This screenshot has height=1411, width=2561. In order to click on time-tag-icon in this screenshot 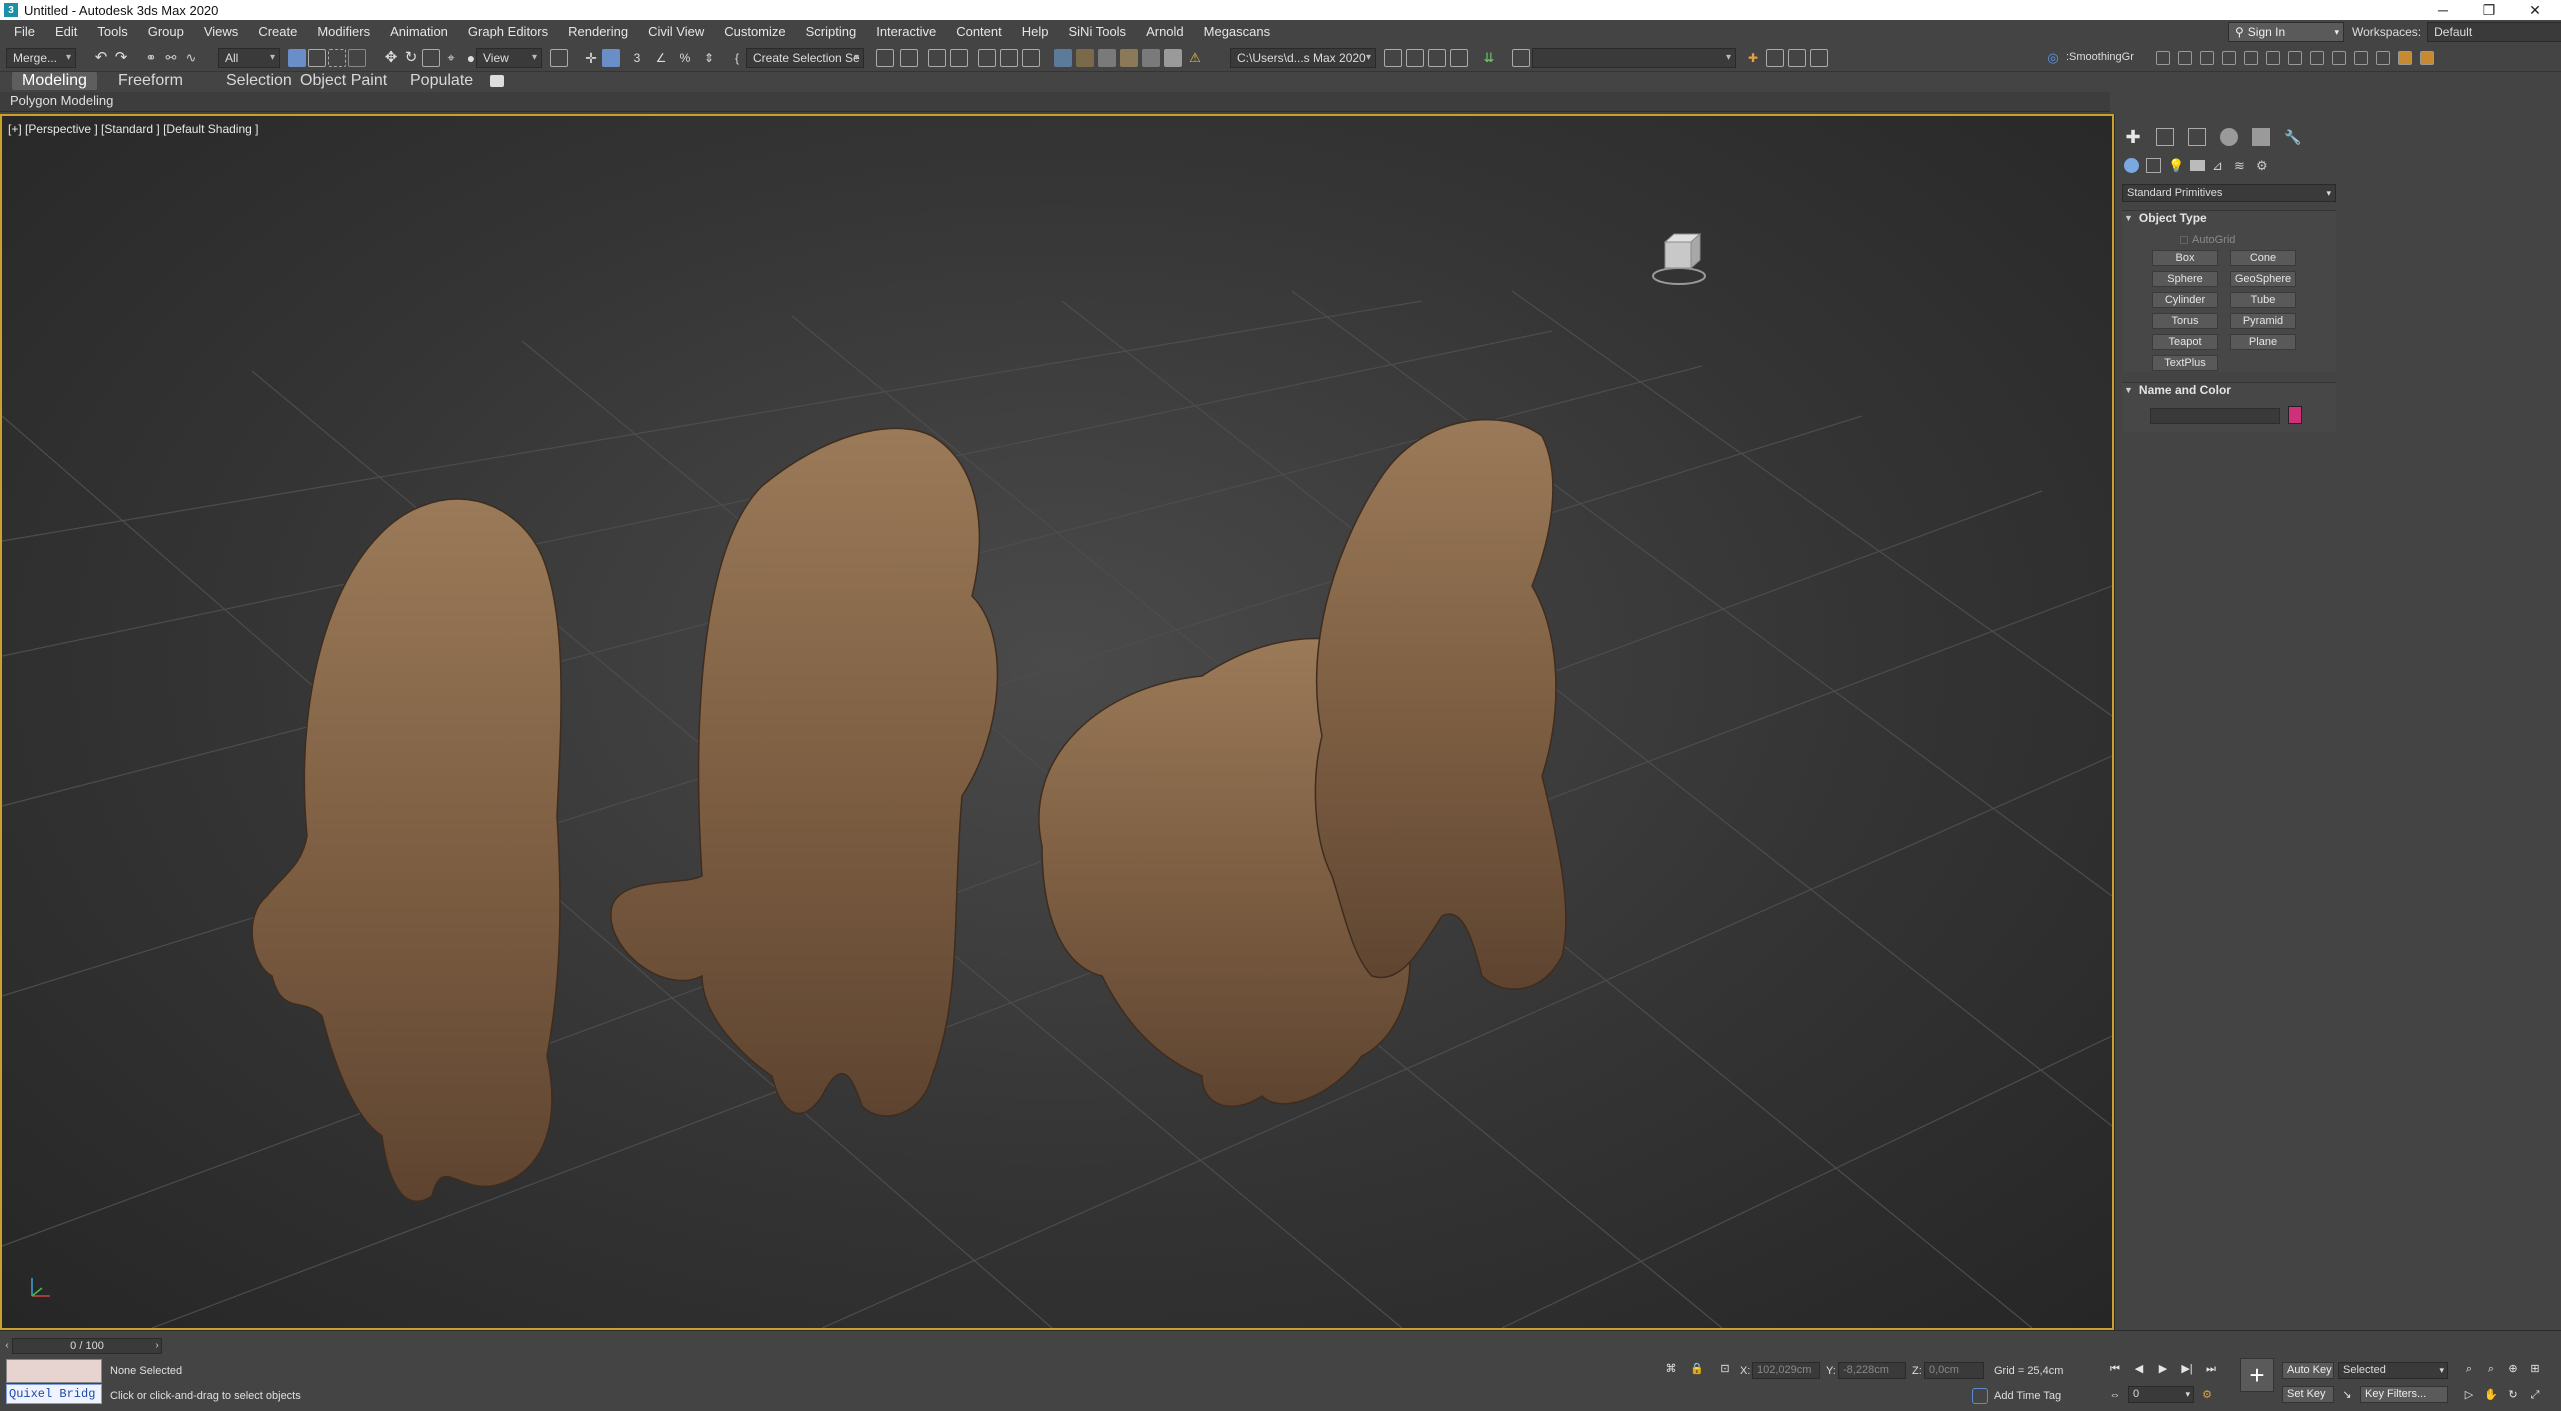, I will do `click(1980, 1396)`.